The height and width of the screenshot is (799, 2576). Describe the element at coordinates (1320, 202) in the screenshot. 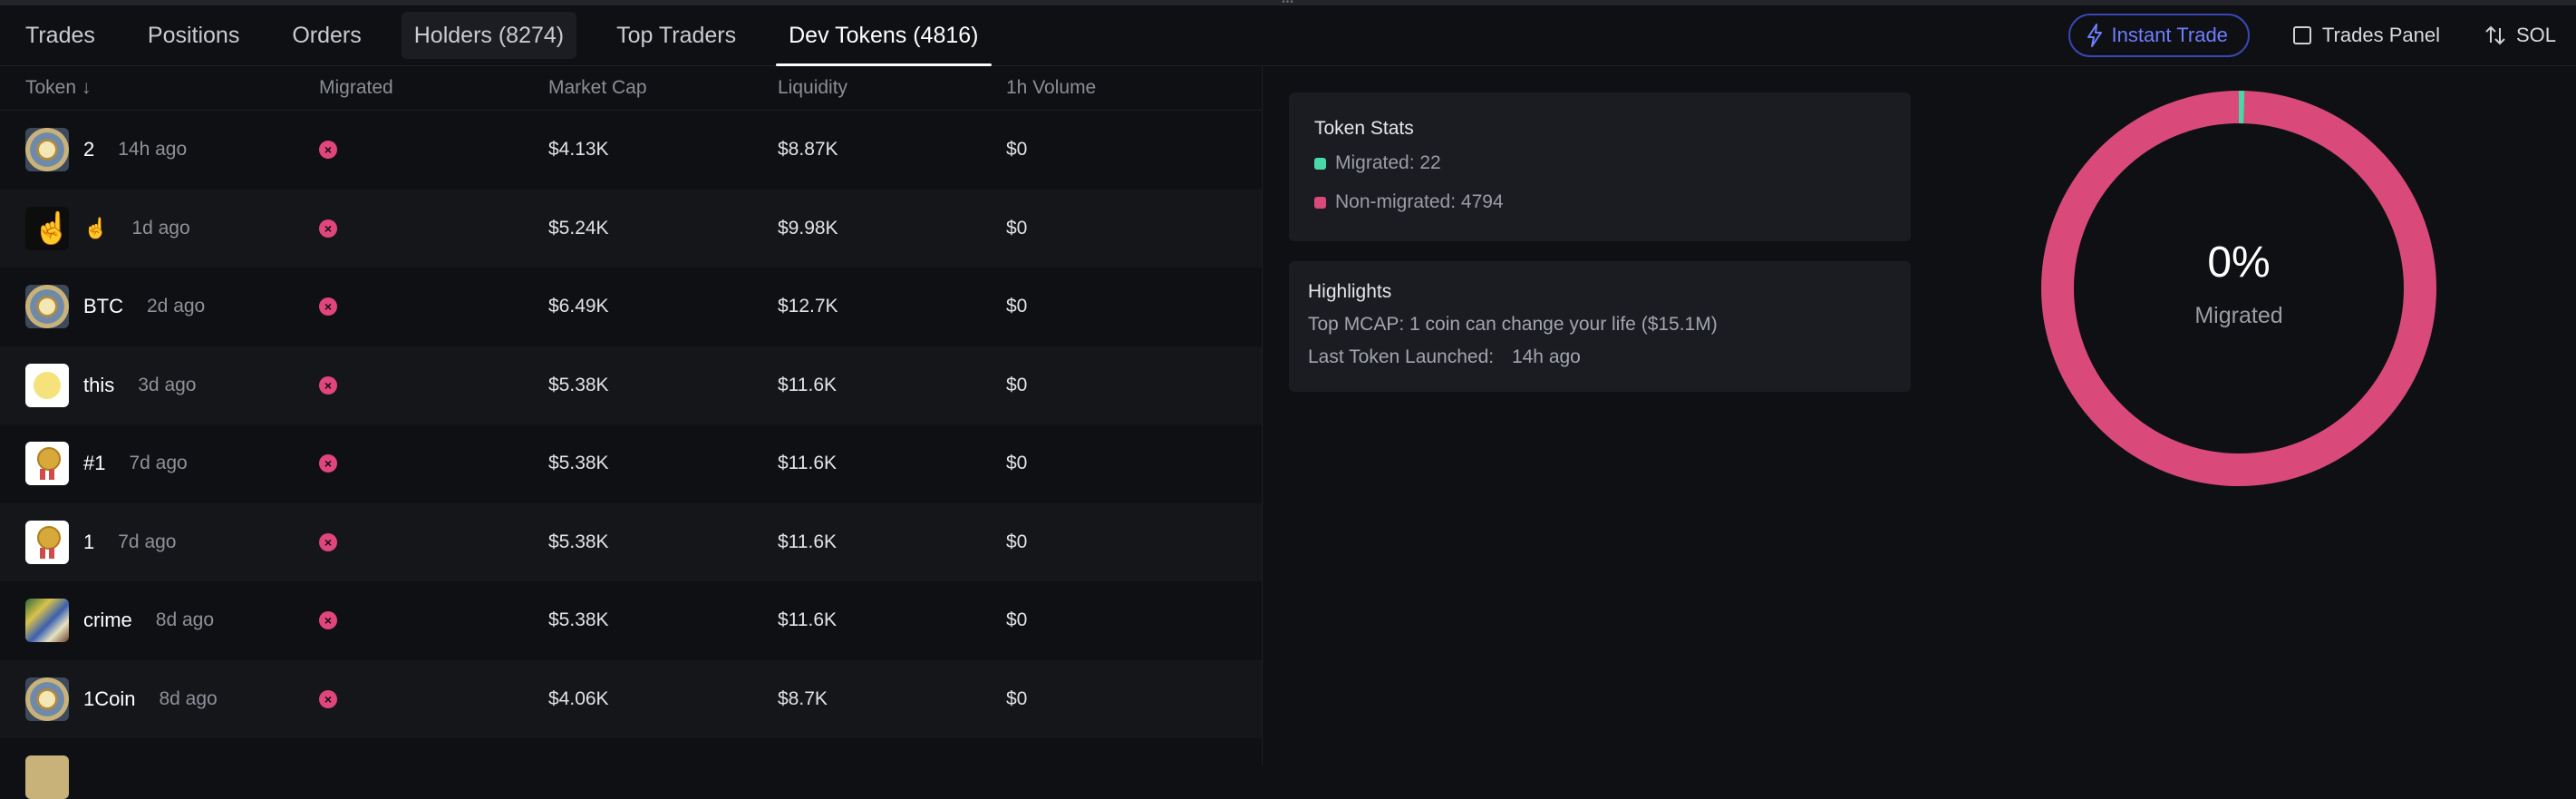

I see `non-migrated-legend-dot` at that location.